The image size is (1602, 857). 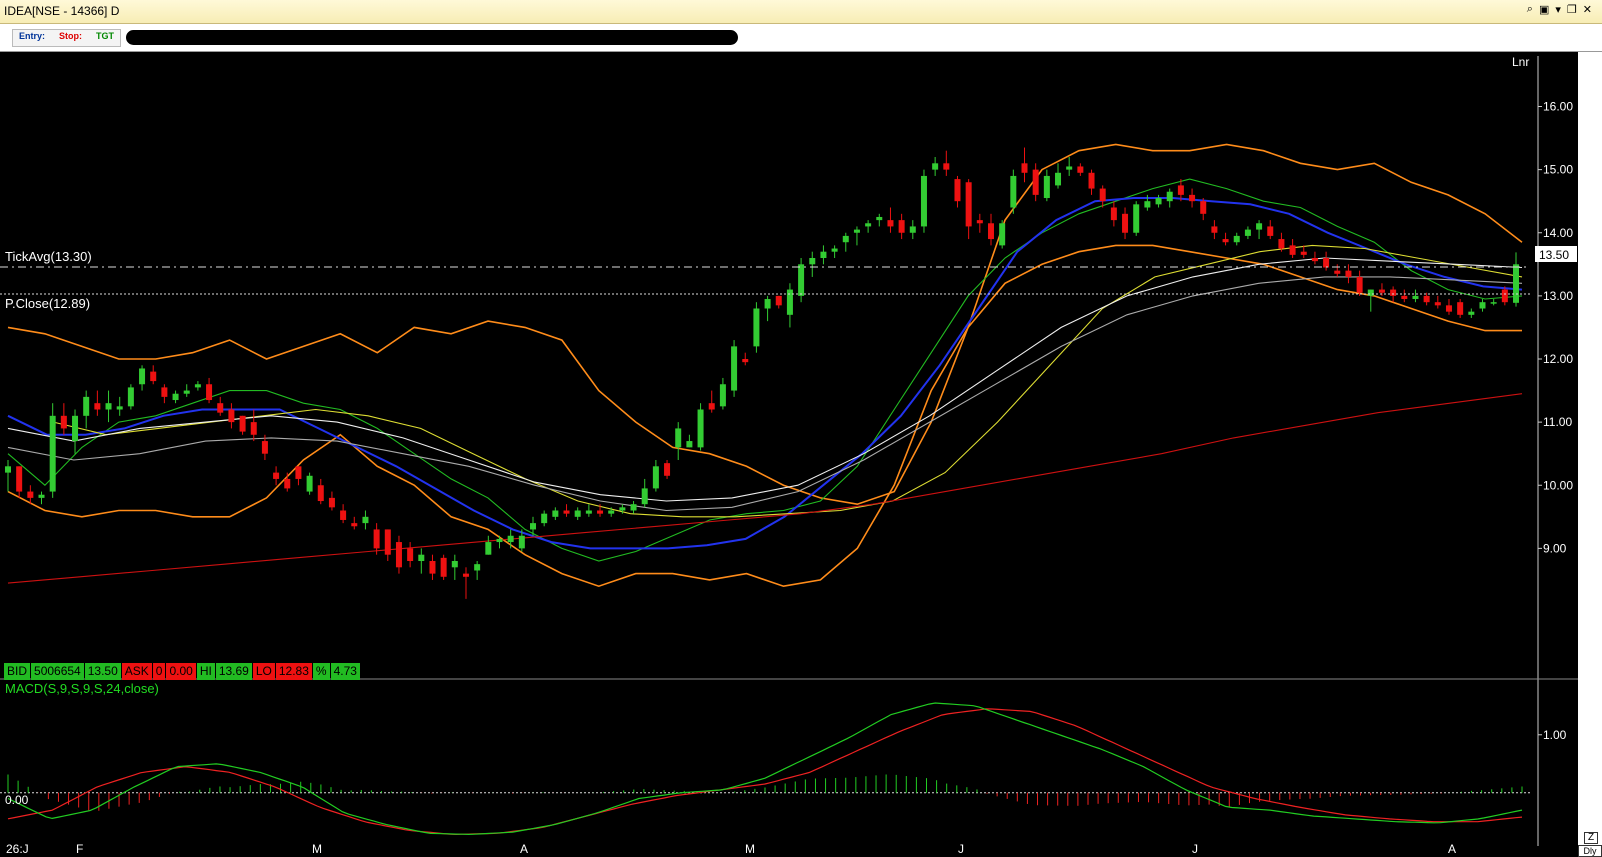 I want to click on bid-qty: 5006654, so click(x=57, y=671).